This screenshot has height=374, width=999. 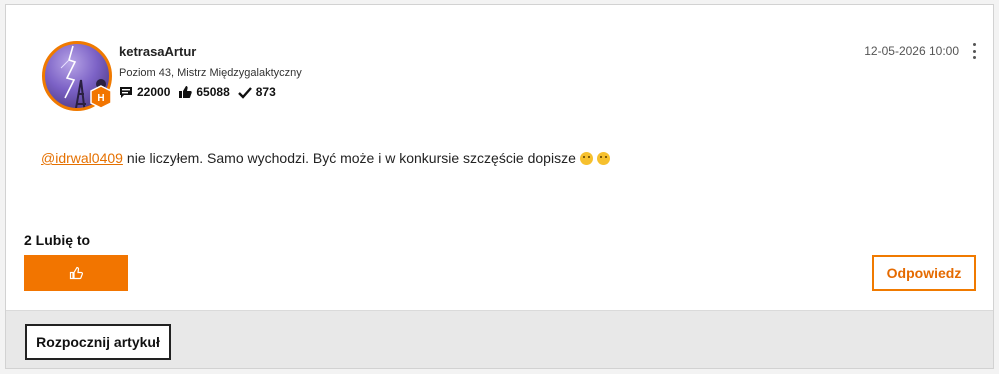 What do you see at coordinates (213, 92) in the screenshot?
I see `kudos-count: 65088` at bounding box center [213, 92].